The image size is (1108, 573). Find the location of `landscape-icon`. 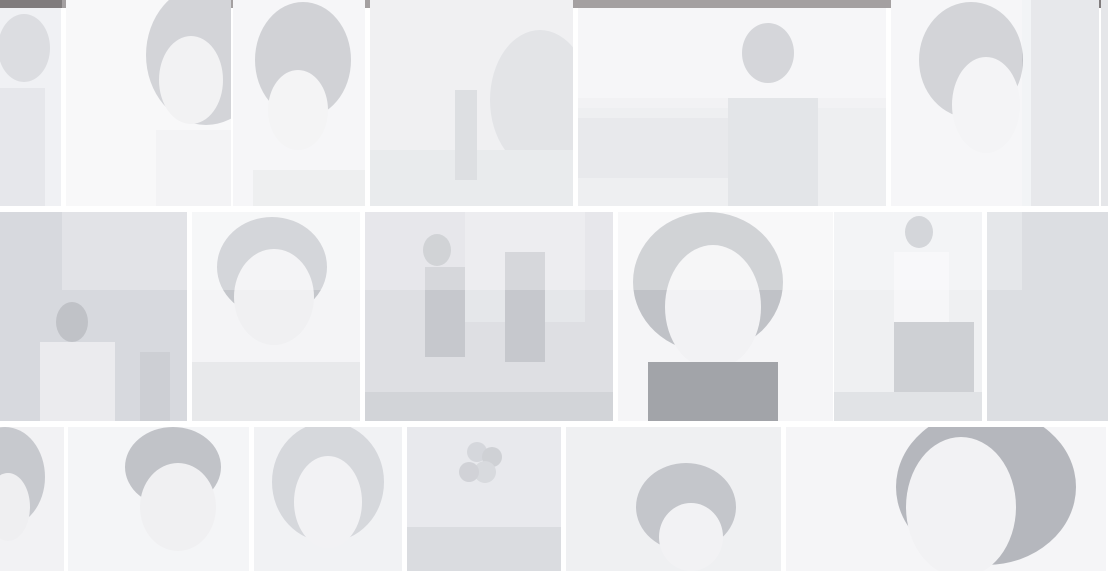

landscape-icon is located at coordinates (471, 103).